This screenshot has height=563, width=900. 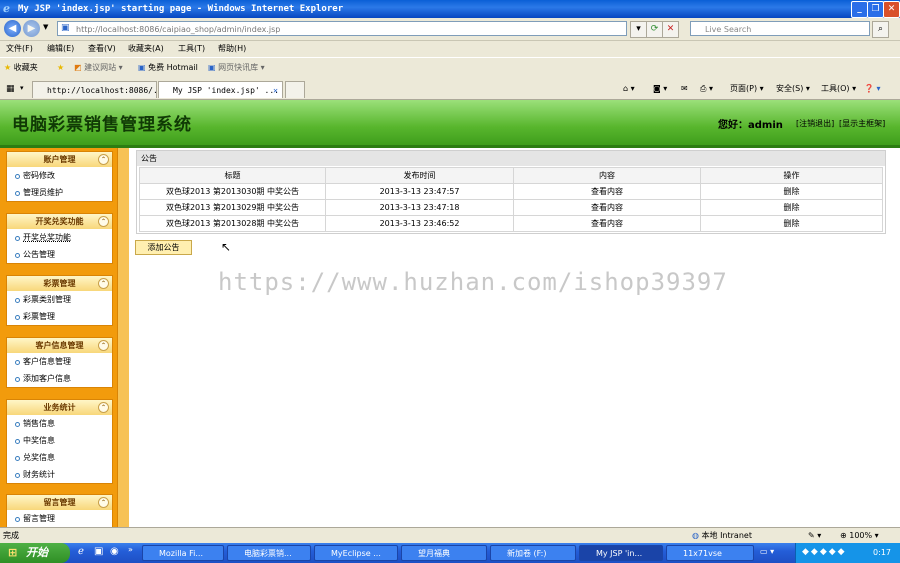 What do you see at coordinates (22, 88) in the screenshot?
I see `tab-list-icon: ▾` at bounding box center [22, 88].